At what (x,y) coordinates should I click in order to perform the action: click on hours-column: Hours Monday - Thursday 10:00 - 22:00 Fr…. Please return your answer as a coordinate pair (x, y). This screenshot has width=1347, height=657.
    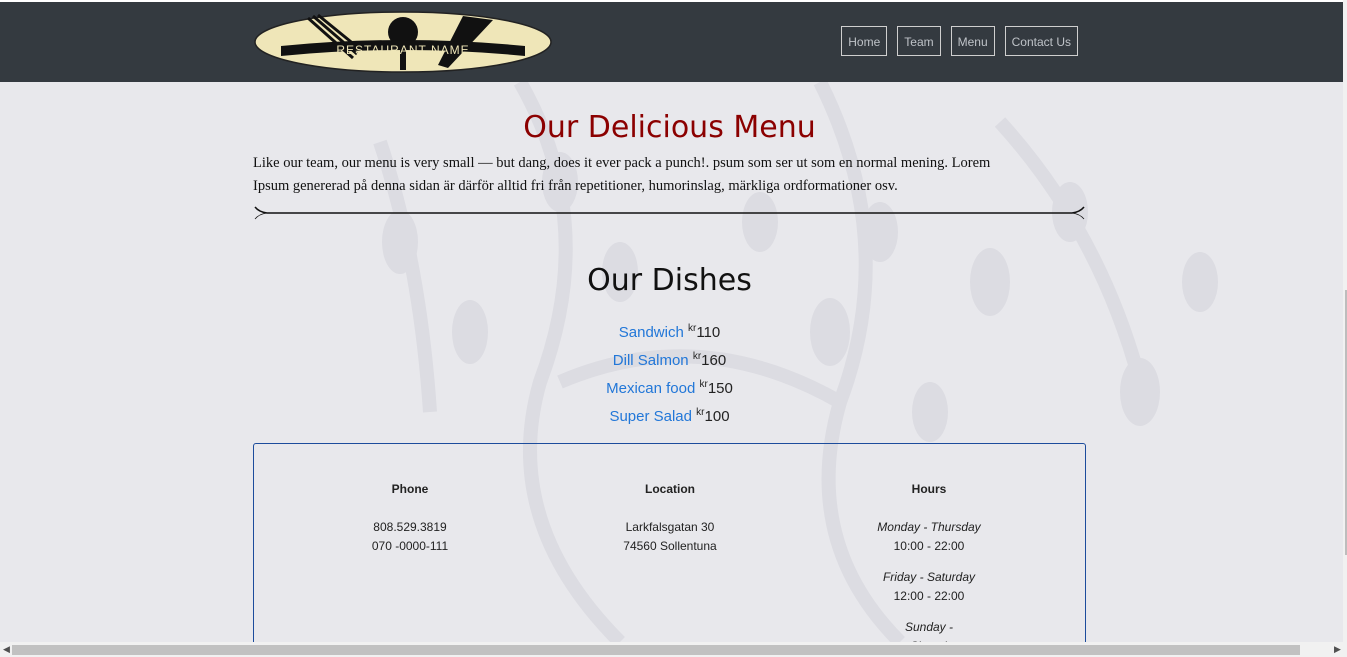
    Looking at the image, I should click on (929, 569).